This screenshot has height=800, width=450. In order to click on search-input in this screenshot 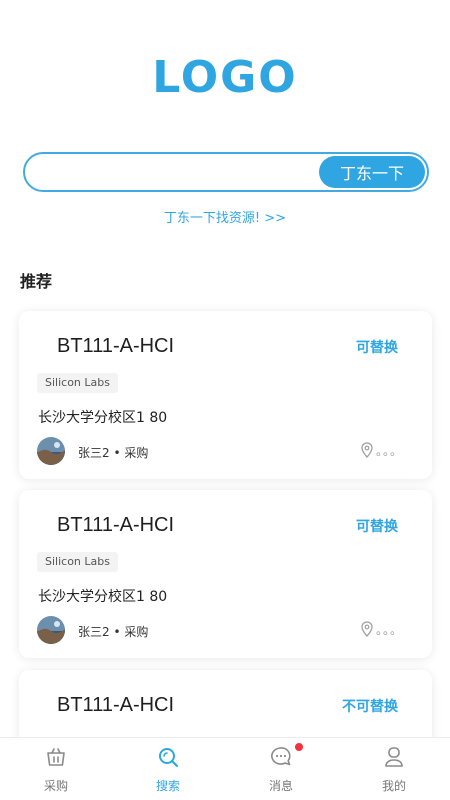, I will do `click(179, 172)`.